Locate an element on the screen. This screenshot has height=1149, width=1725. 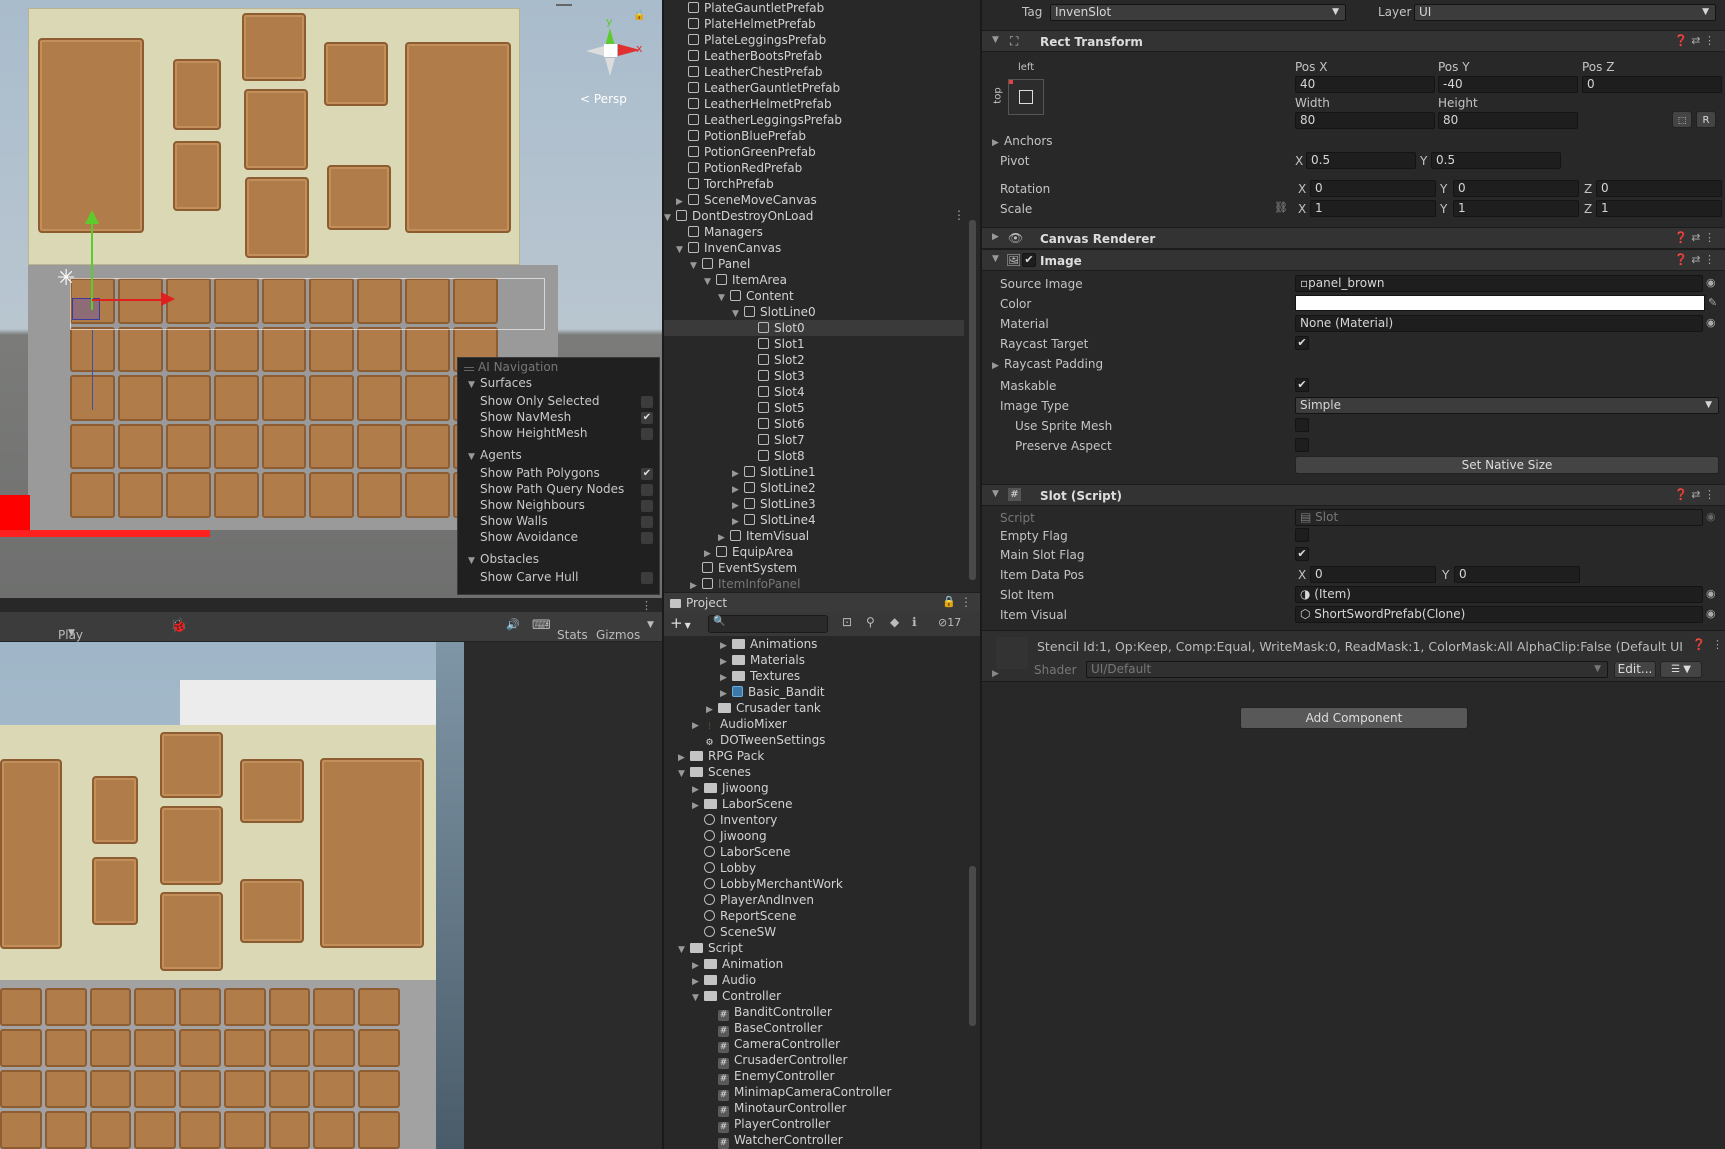
hierarchy-item: ▼ ItemArea is located at coordinates (814, 280).